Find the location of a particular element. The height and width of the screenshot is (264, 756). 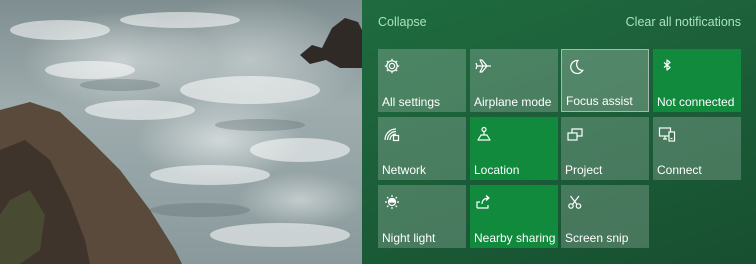

screen-snip-icon is located at coordinates (575, 202).